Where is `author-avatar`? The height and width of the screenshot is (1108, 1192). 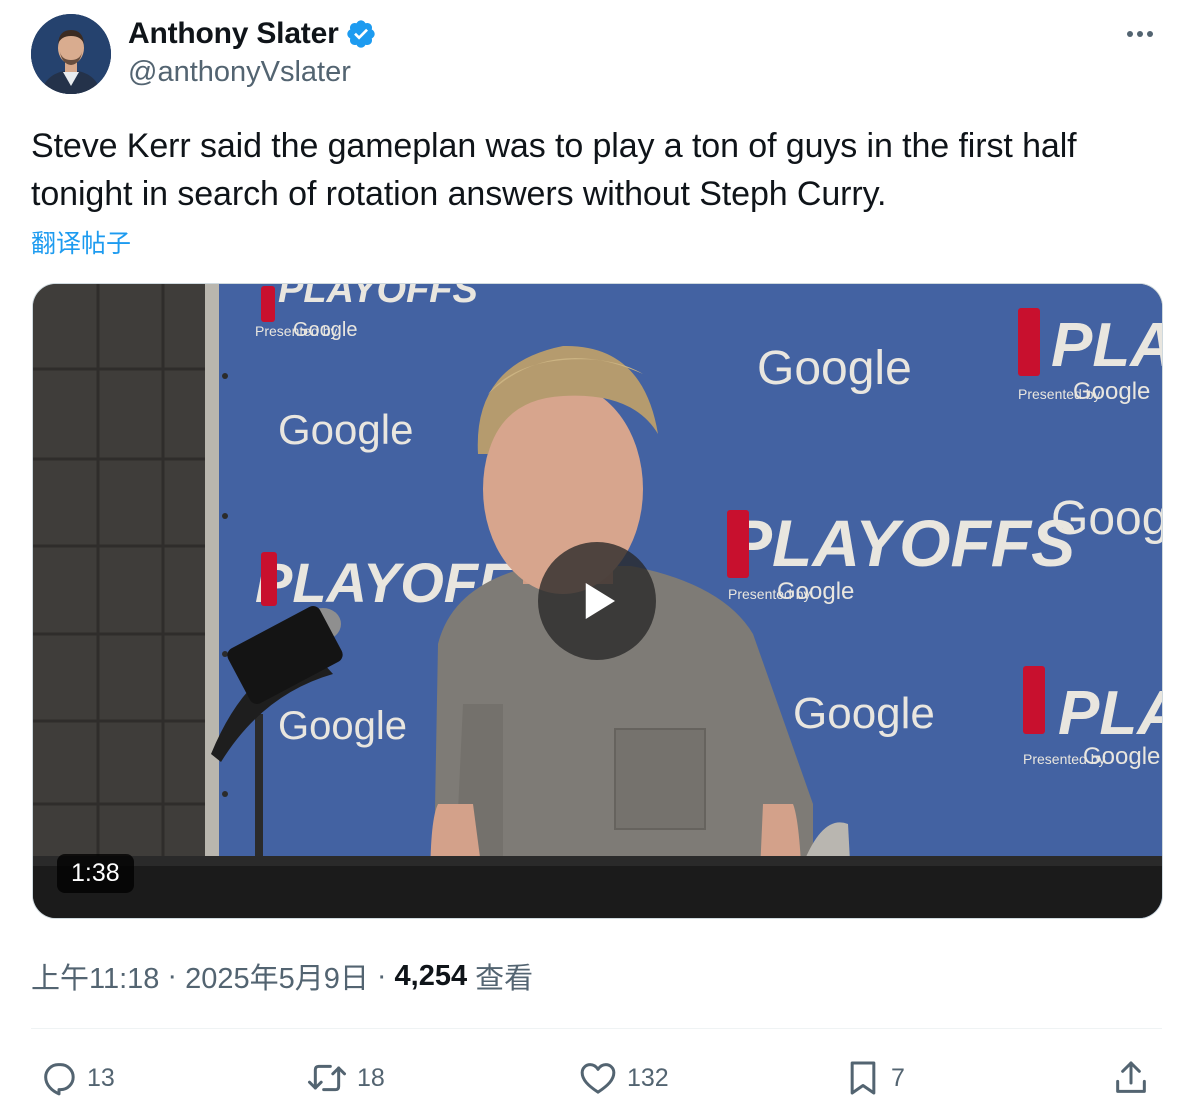
author-avatar is located at coordinates (71, 54).